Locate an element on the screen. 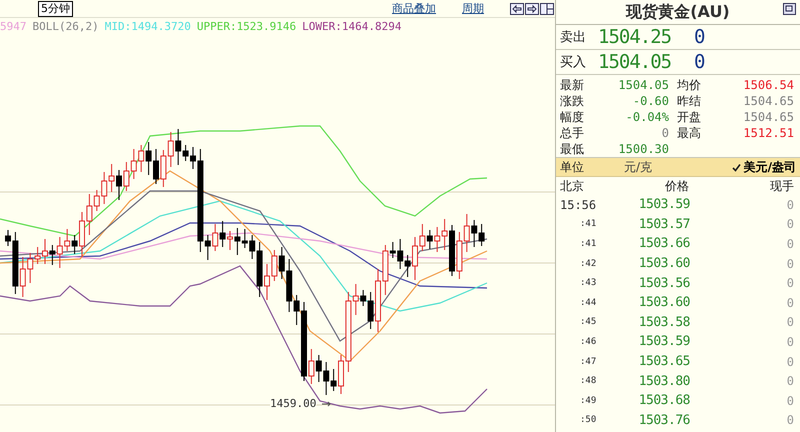  stat-value: 1512.51 is located at coordinates (768, 133).